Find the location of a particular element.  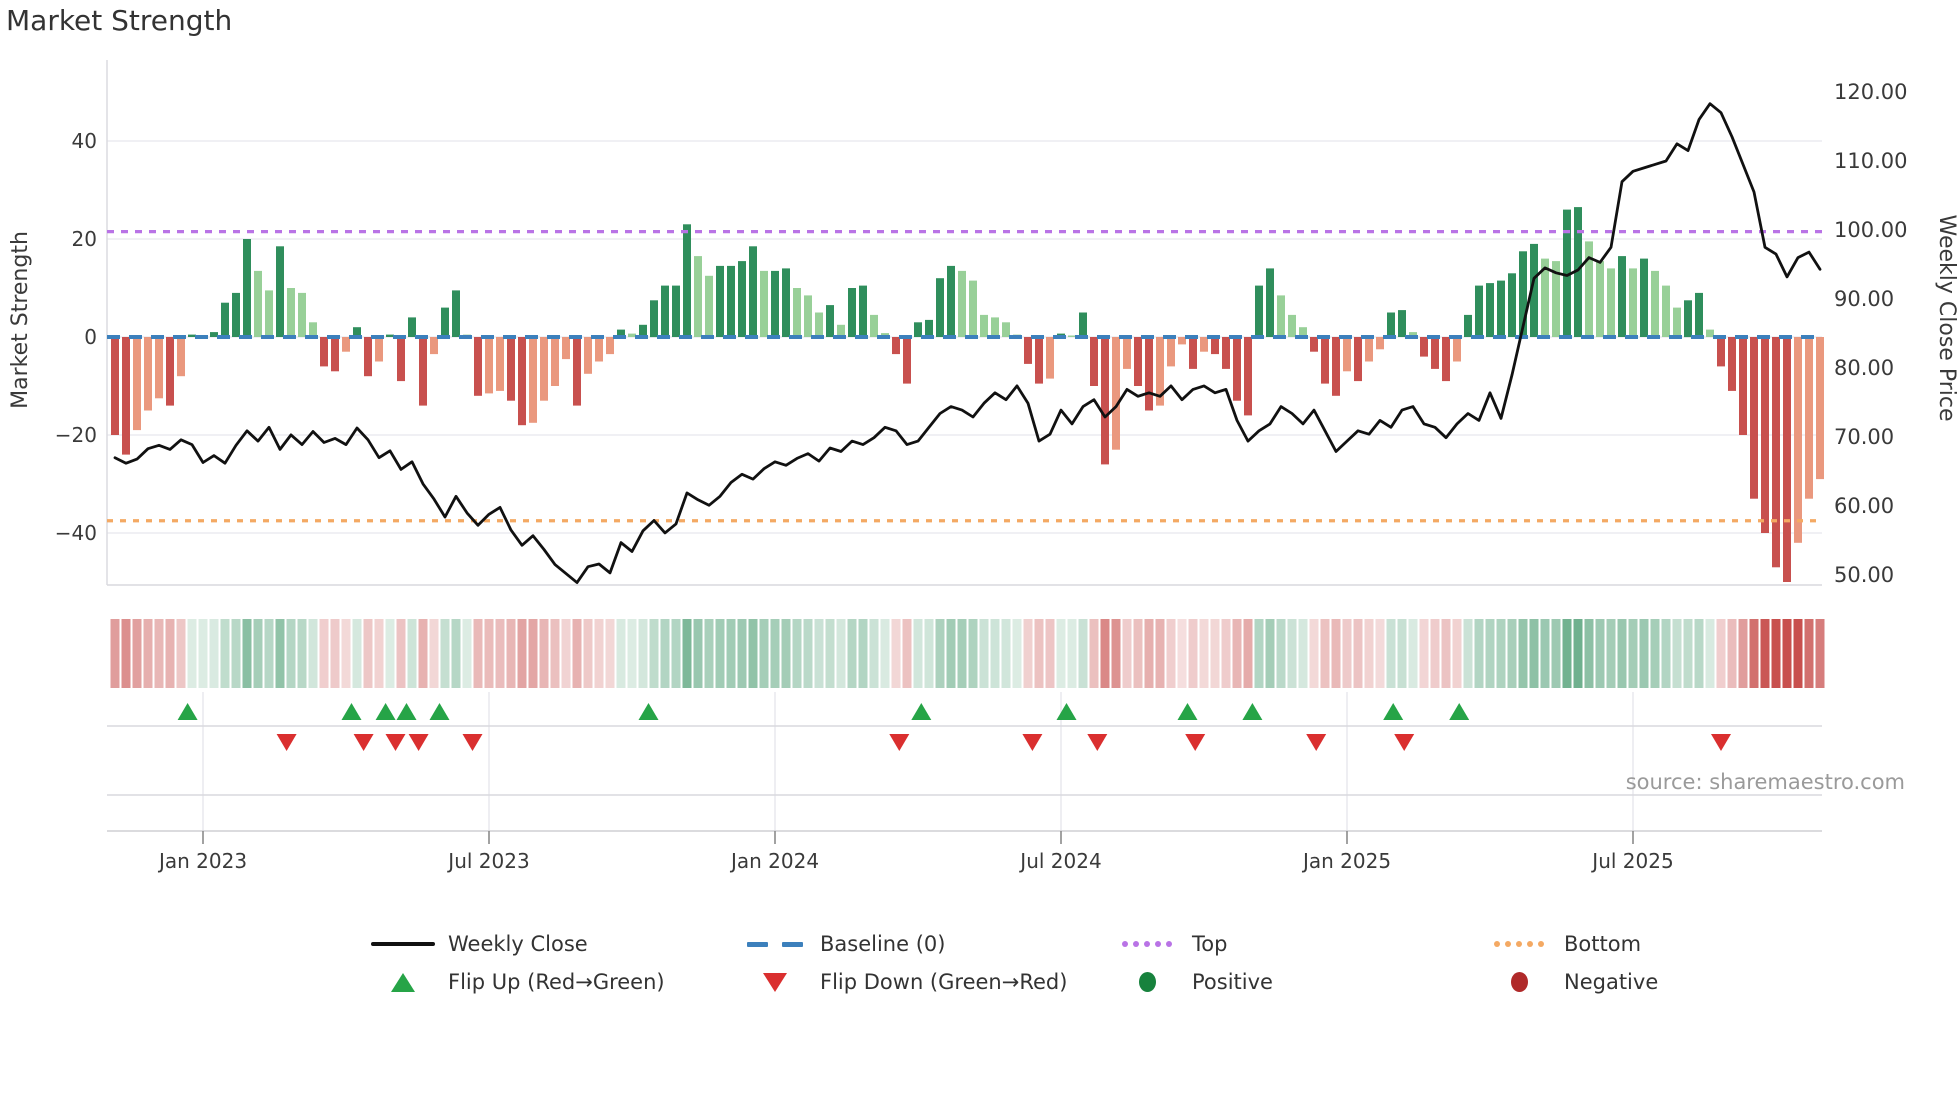

baseline-dash-swatch is located at coordinates (775, 944).